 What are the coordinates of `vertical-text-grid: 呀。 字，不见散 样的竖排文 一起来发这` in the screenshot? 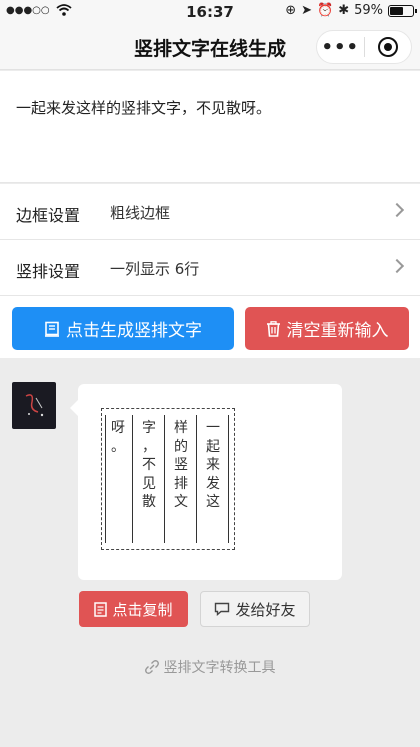 It's located at (168, 479).